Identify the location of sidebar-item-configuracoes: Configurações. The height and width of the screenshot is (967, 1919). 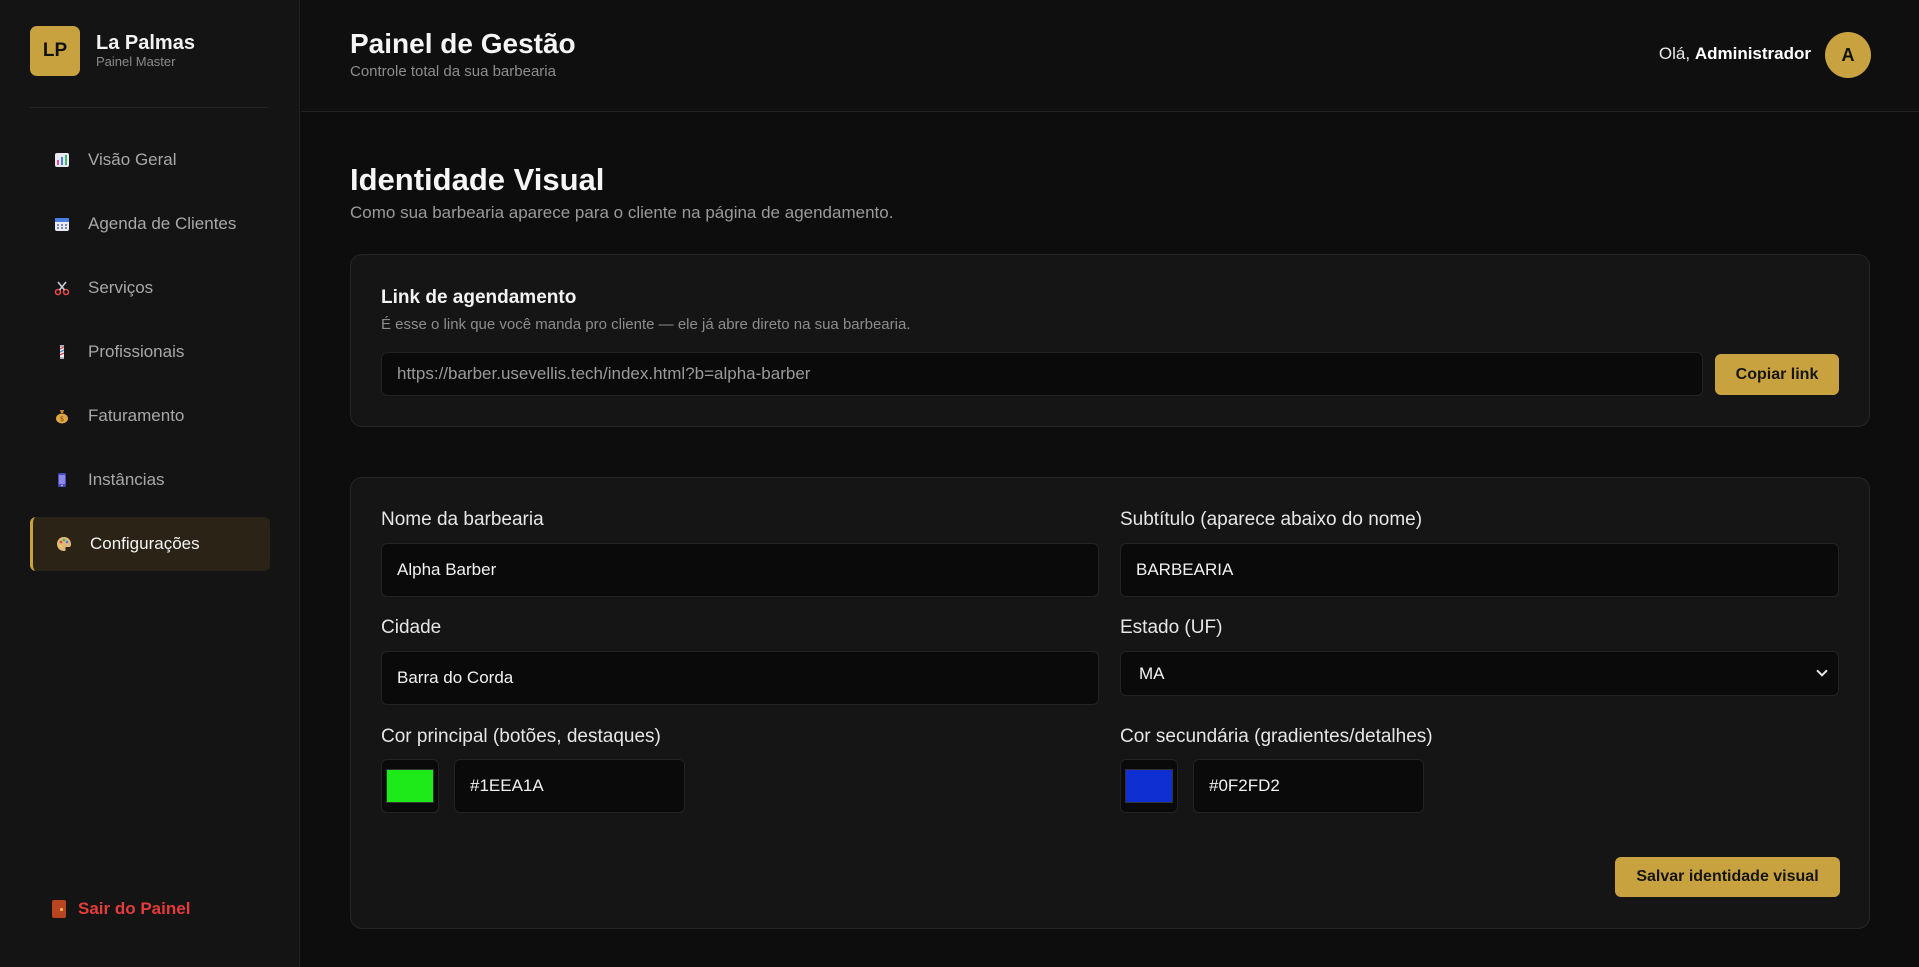
(150, 544).